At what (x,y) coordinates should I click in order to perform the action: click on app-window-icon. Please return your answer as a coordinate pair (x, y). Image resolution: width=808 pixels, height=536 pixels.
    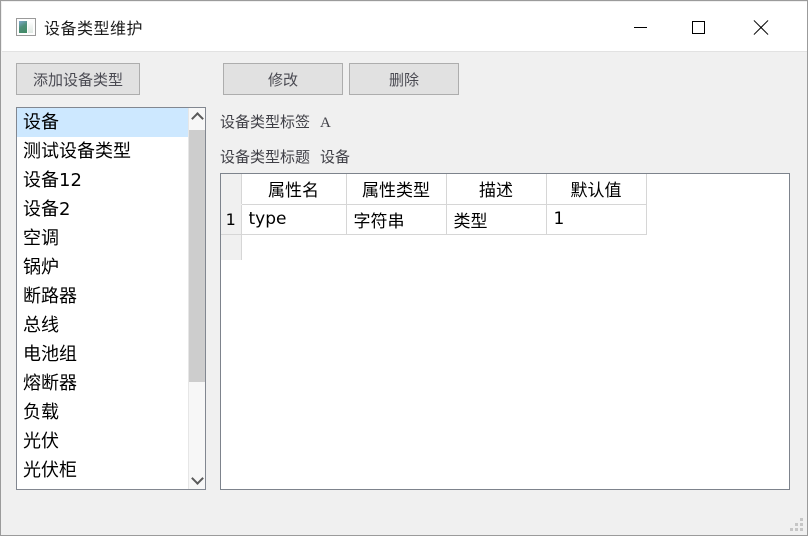
    Looking at the image, I should click on (26, 27).